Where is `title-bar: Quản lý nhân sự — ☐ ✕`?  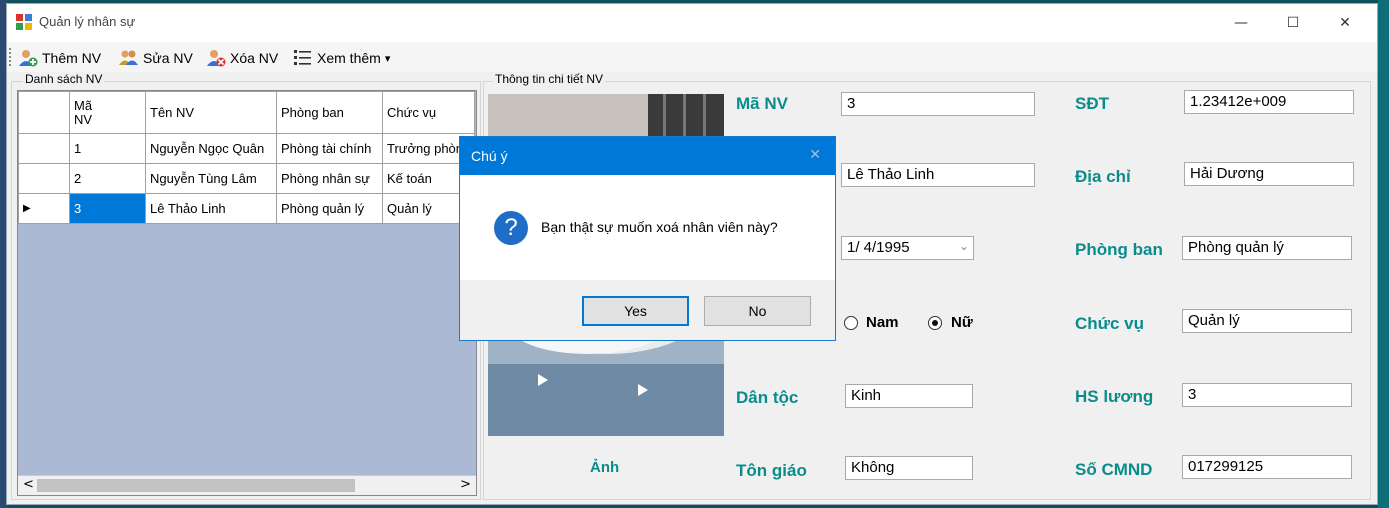 title-bar: Quản lý nhân sự — ☐ ✕ is located at coordinates (692, 23).